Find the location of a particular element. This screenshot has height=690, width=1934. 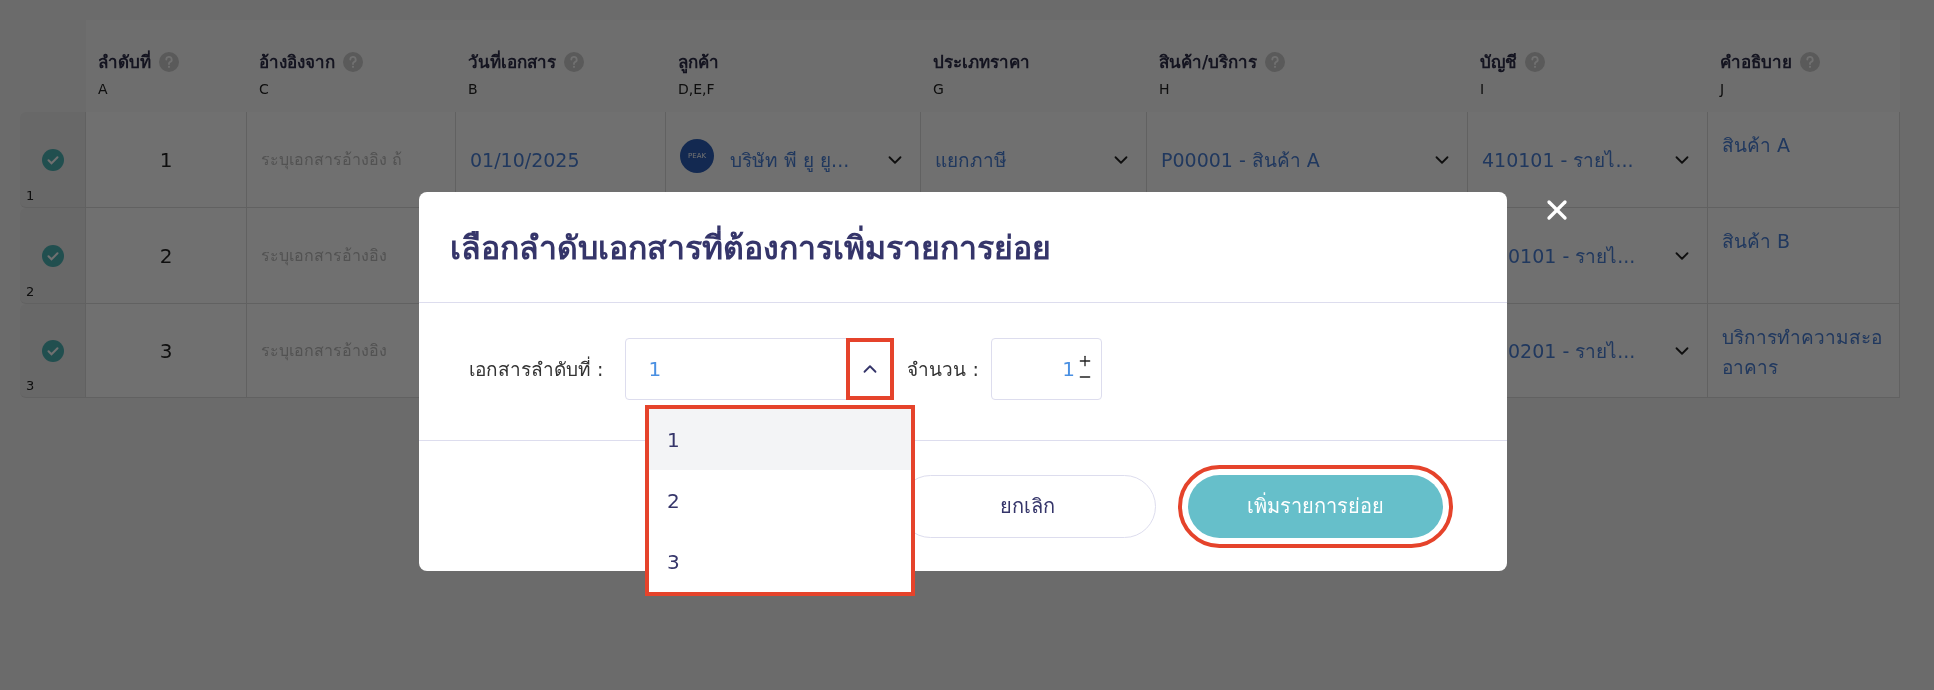

description-value: สินค้า A is located at coordinates (1756, 145).